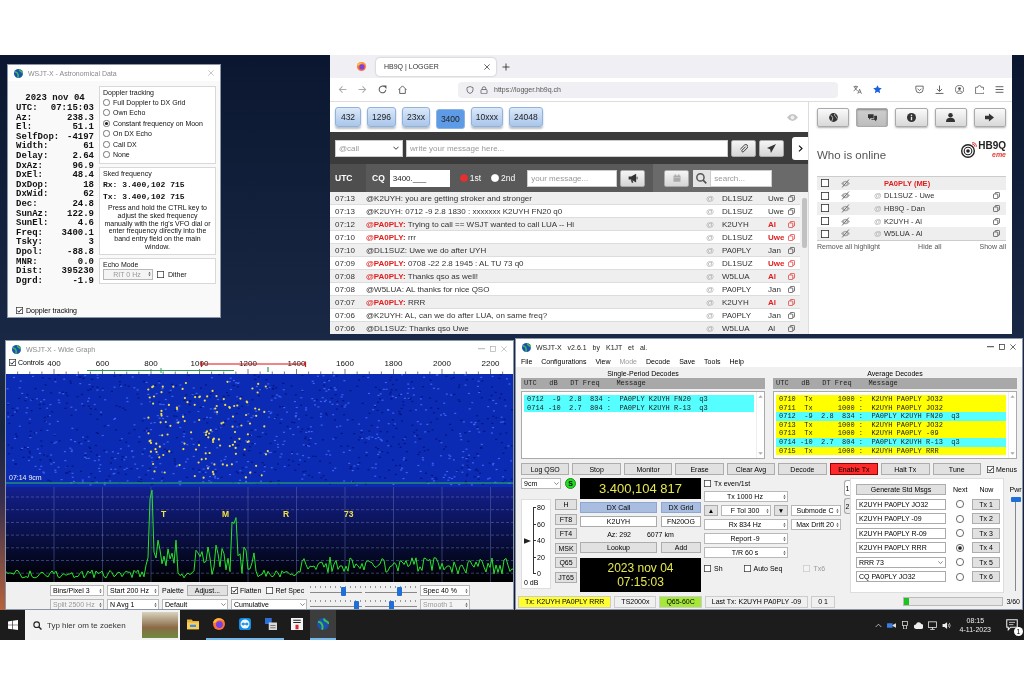 The width and height of the screenshot is (1024, 688). What do you see at coordinates (891, 625) in the screenshot?
I see `video-camera-icon` at bounding box center [891, 625].